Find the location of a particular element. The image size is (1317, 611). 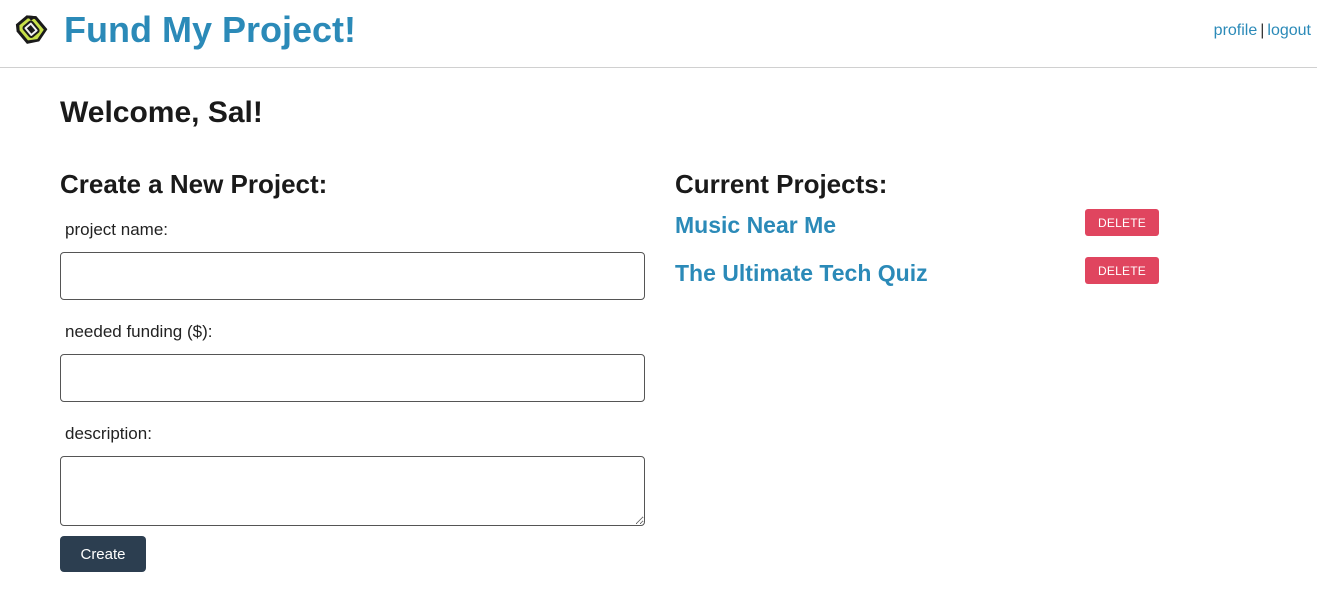

top-nav: profile | logout is located at coordinates (1262, 31).